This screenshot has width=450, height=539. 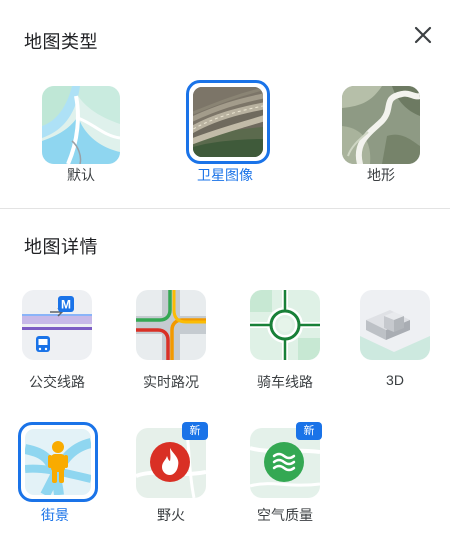 I want to click on biking-icon, so click(x=285, y=325).